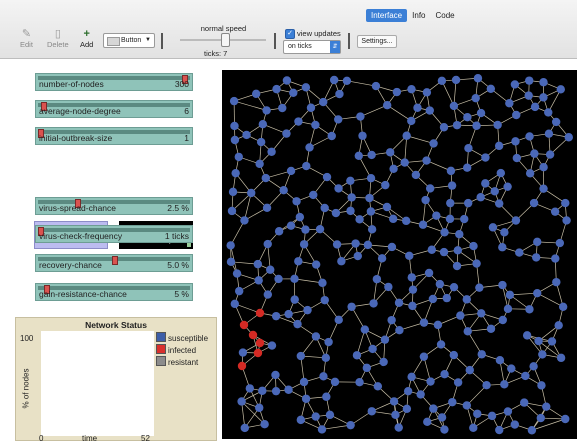 Image resolution: width=577 pixels, height=443 pixels. I want to click on delete-button: ▯ Delete, so click(58, 38).